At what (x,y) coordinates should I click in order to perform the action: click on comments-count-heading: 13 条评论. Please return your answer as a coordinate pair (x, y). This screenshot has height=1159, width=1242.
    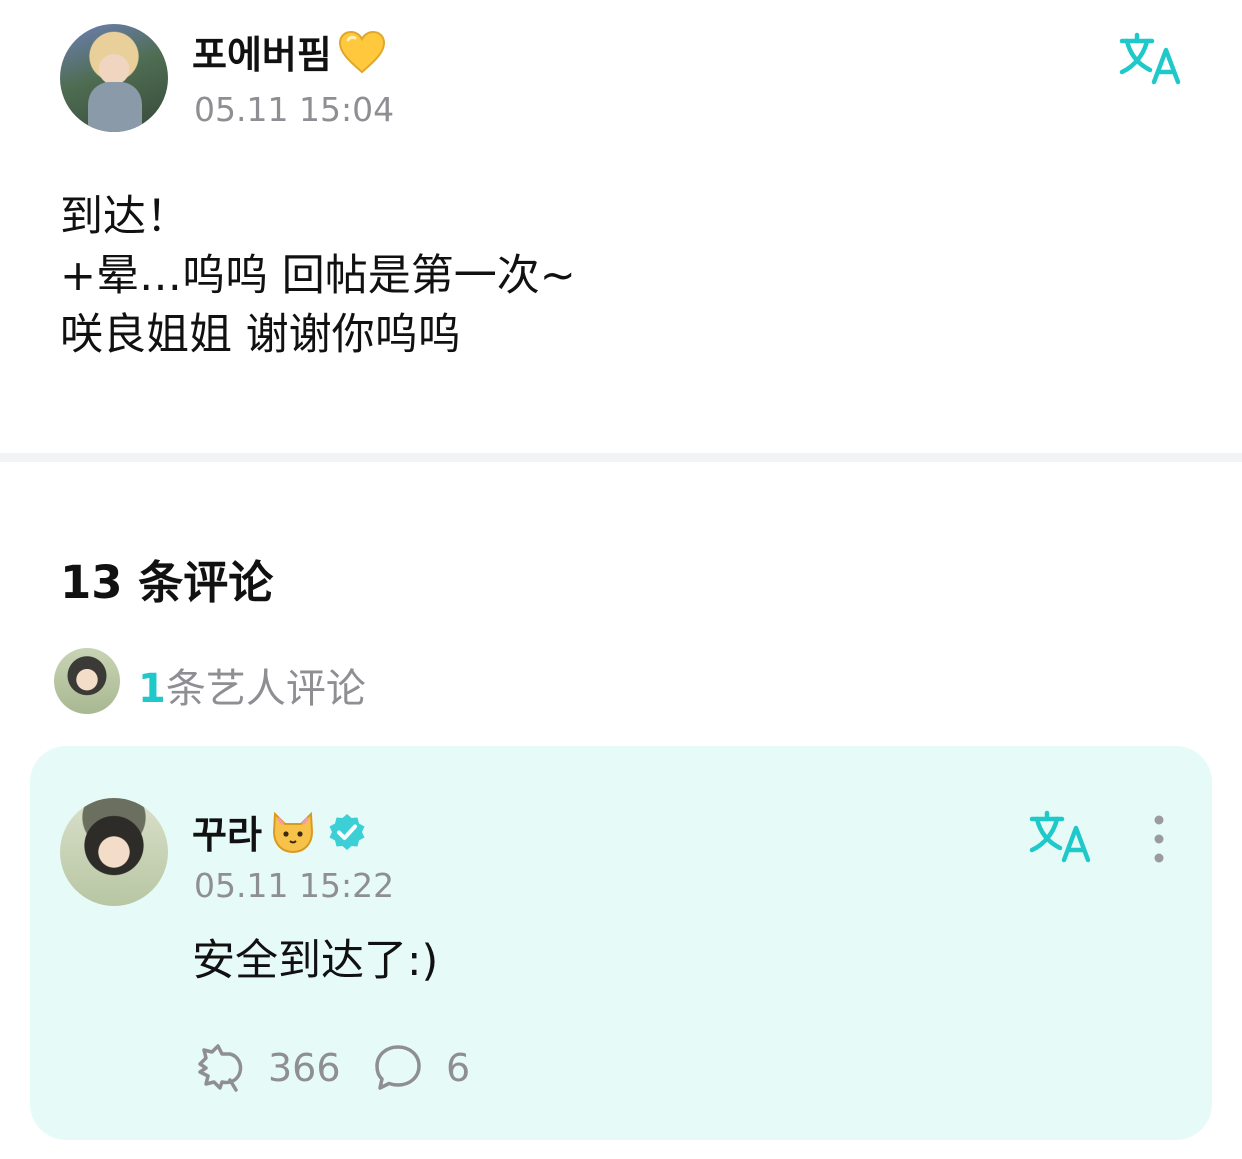
    Looking at the image, I should click on (167, 582).